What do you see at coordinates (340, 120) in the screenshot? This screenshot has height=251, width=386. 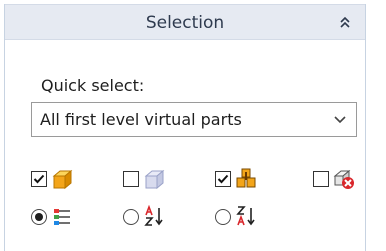 I see `chevron-down-icon` at bounding box center [340, 120].